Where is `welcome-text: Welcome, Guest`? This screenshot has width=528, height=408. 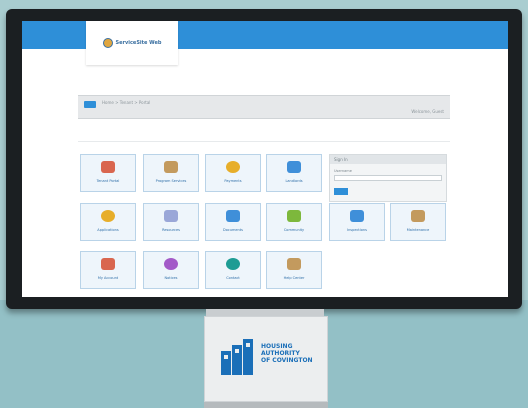 welcome-text: Welcome, Guest is located at coordinates (427, 111).